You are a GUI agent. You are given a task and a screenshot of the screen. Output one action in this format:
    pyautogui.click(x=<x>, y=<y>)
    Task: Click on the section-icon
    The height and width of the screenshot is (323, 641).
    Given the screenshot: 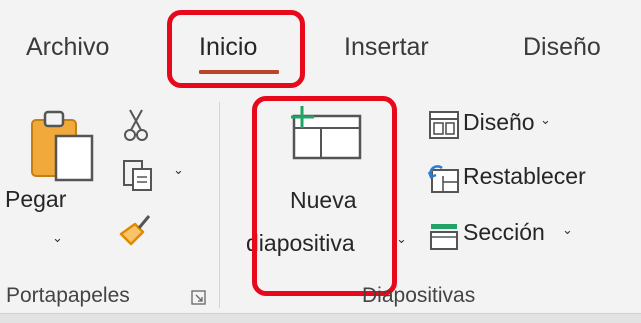 What is the action you would take?
    pyautogui.click(x=444, y=238)
    